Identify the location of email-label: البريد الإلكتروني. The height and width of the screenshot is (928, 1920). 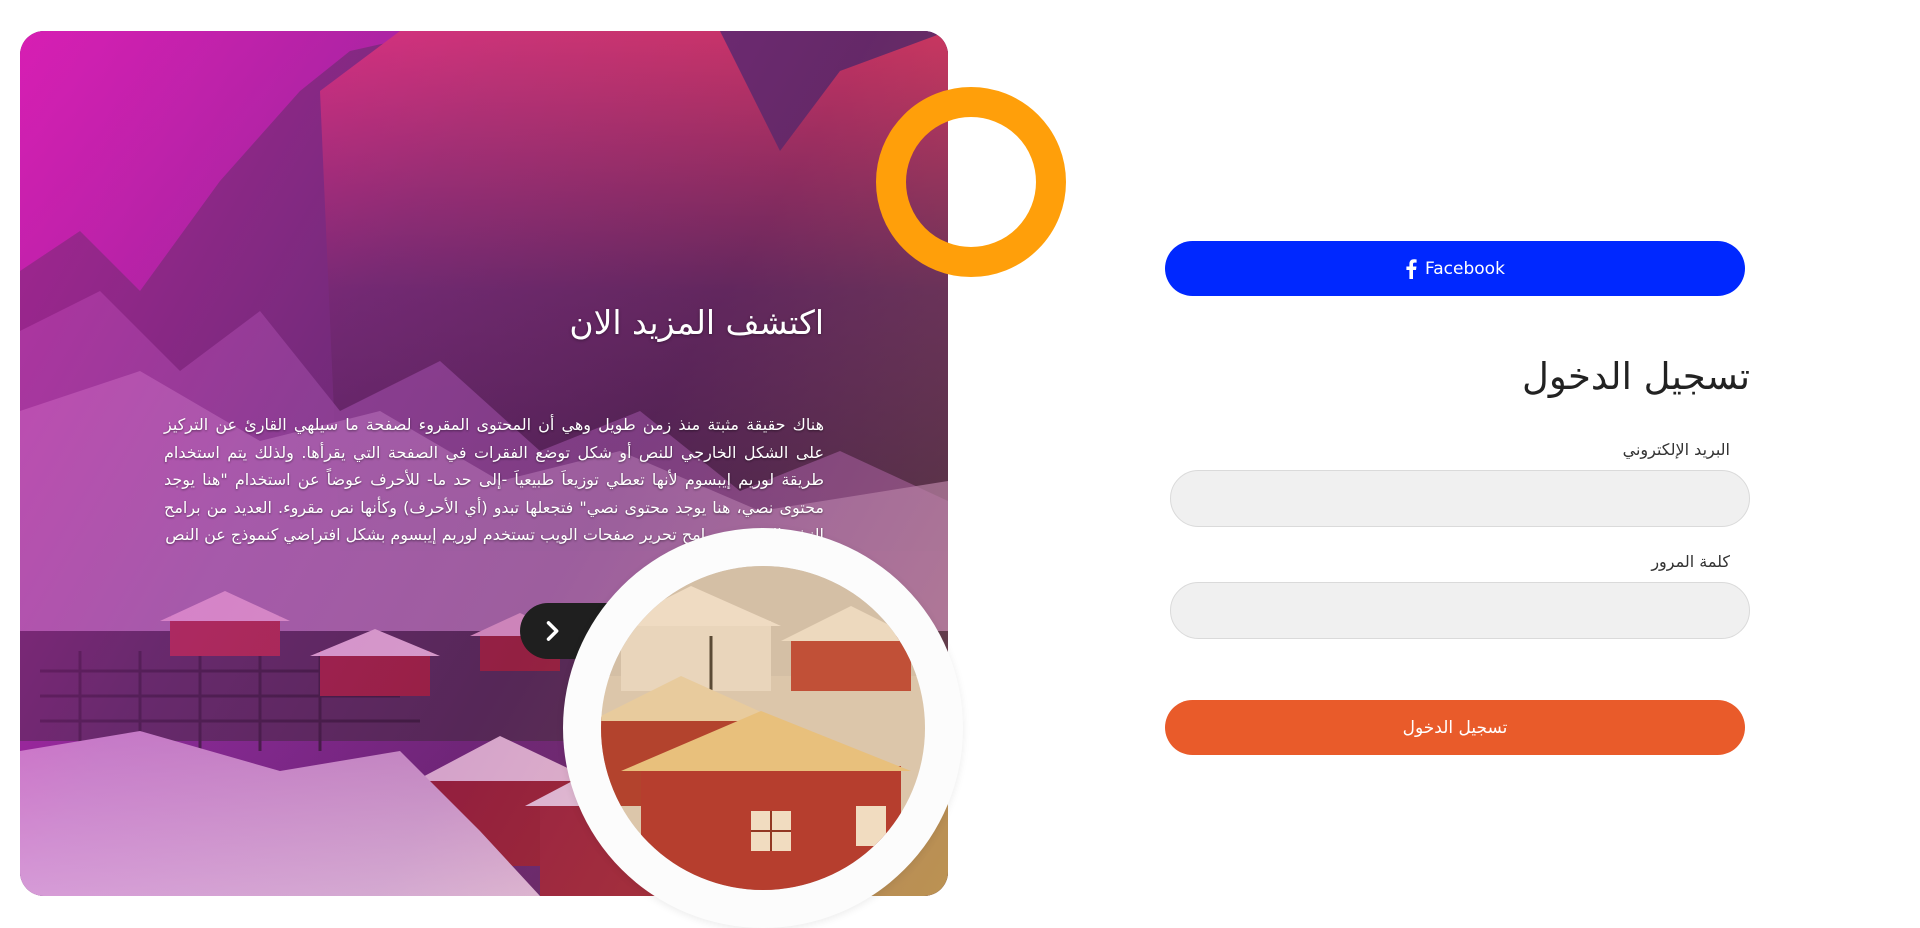
(1676, 449).